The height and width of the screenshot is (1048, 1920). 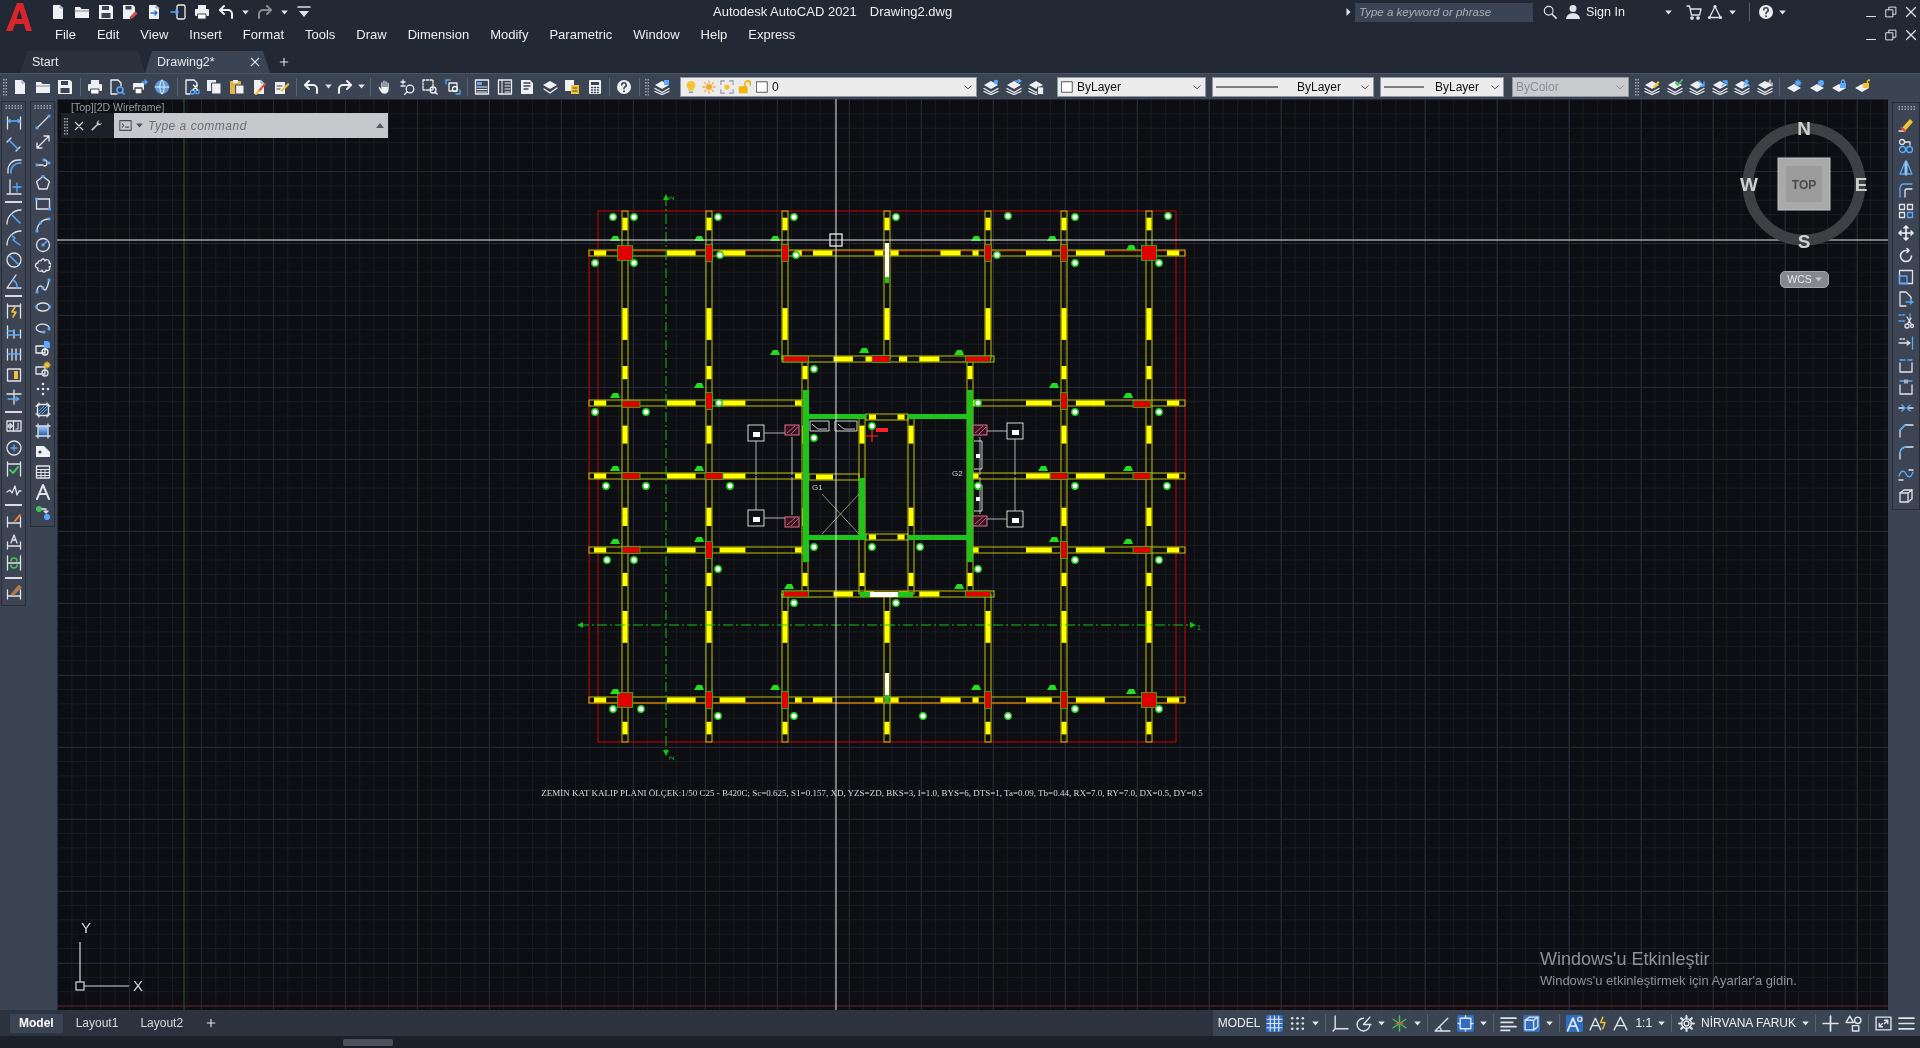 What do you see at coordinates (13, 396) in the screenshot?
I see `dimension-break-icon` at bounding box center [13, 396].